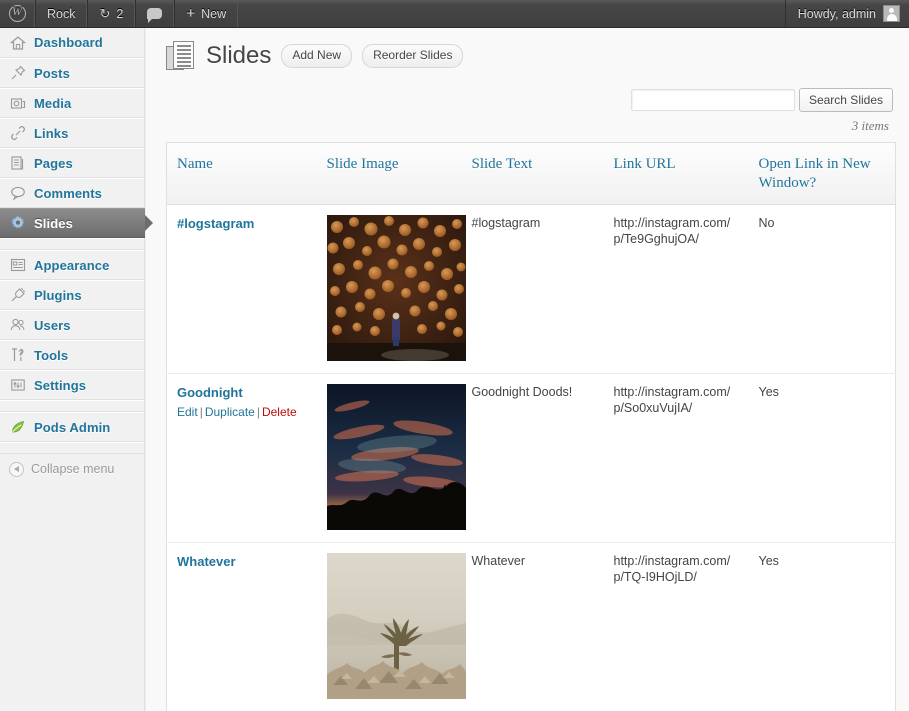  Describe the element at coordinates (413, 56) in the screenshot. I see `reorder-slides-button: Reorder Slides` at that location.